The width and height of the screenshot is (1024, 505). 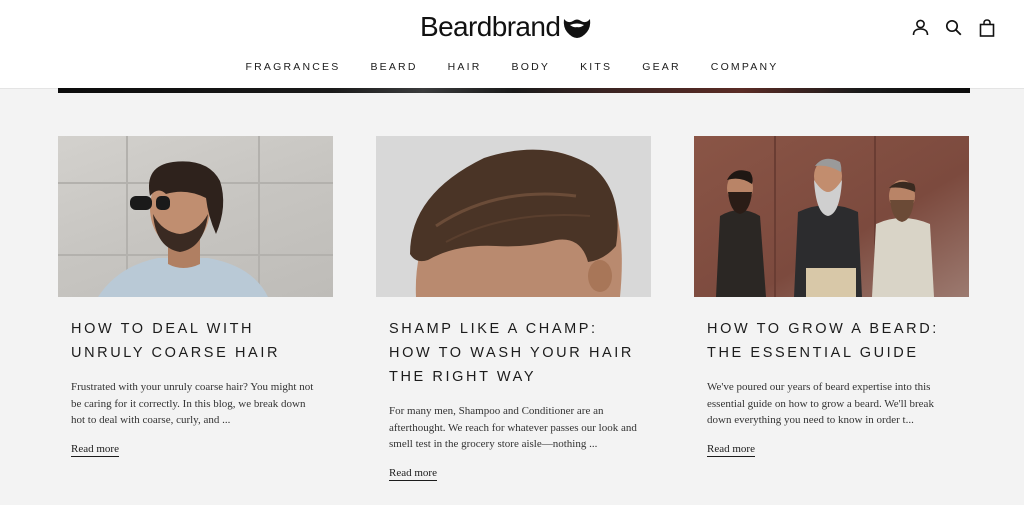 I want to click on article-title-line: HOW TO GROW A BEARD:, so click(x=823, y=329).